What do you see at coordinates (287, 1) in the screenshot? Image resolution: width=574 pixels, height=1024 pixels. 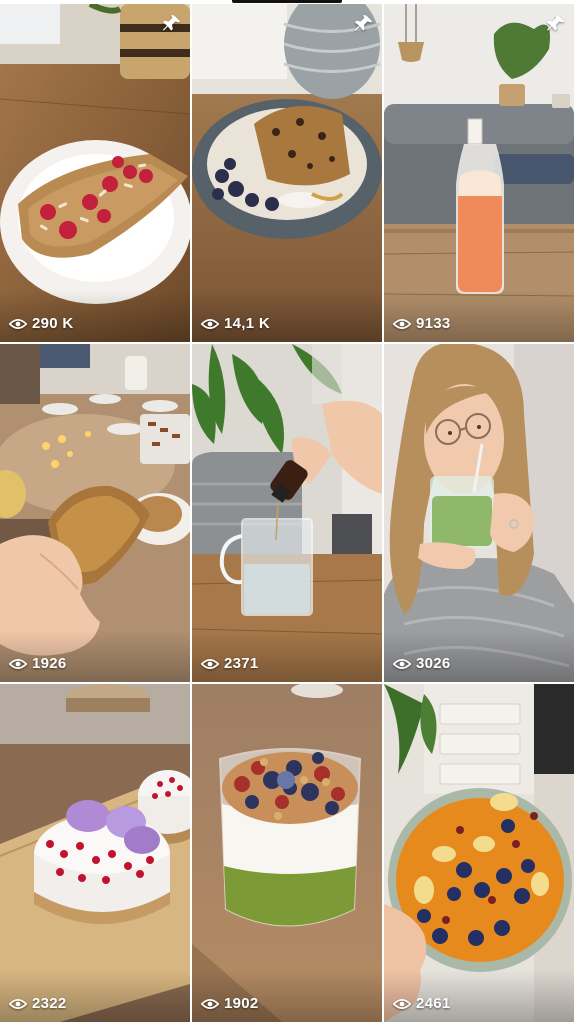 I see `top-handle` at bounding box center [287, 1].